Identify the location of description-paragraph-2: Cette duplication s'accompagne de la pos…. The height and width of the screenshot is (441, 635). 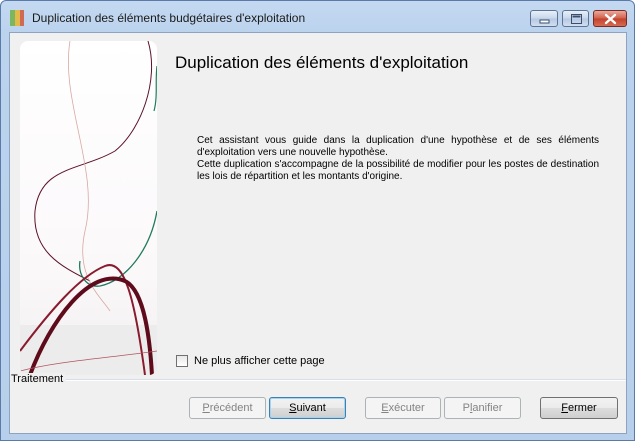
(398, 170).